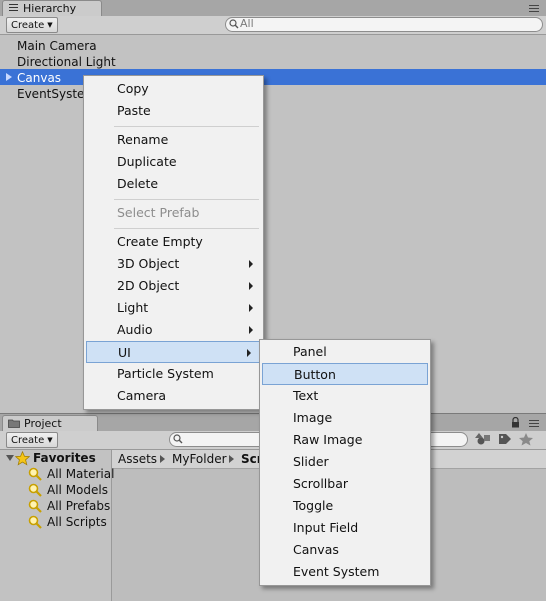 The image size is (546, 601). Describe the element at coordinates (173, 396) in the screenshot. I see `menu-item-camera: Camera` at that location.